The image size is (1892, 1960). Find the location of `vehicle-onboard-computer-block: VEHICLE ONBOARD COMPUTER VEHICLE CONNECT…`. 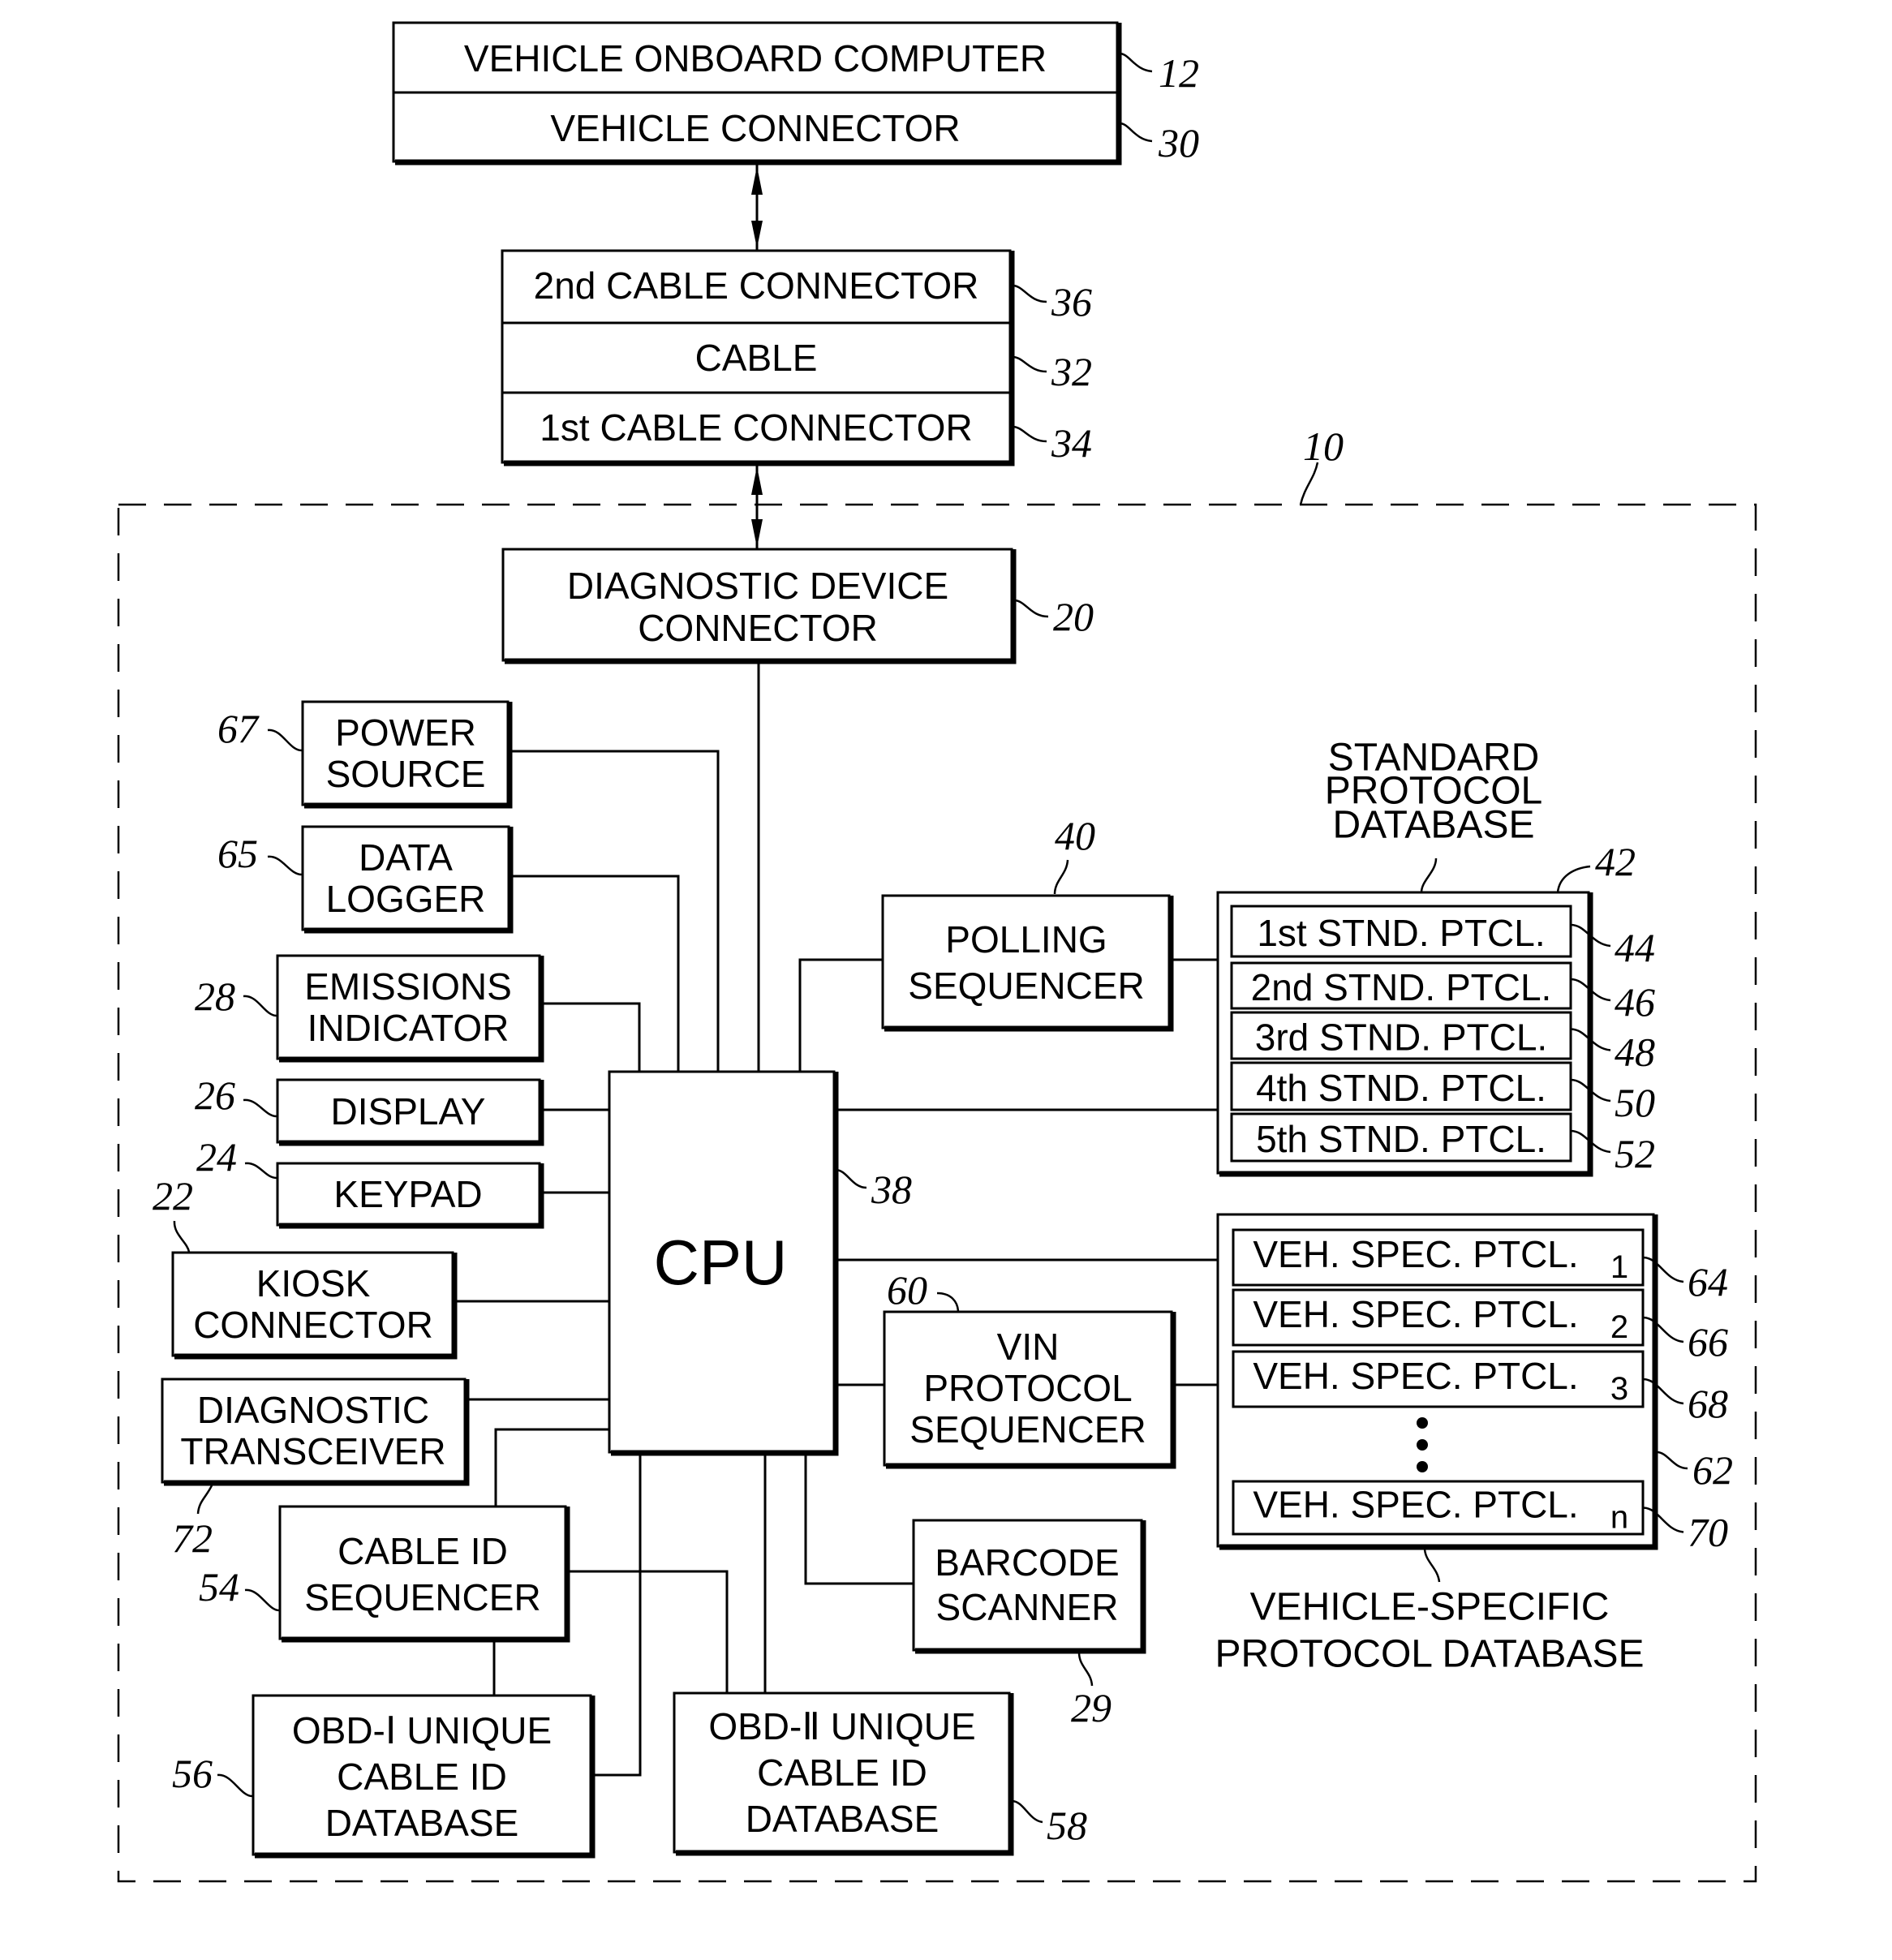

vehicle-onboard-computer-block: VEHICLE ONBOARD COMPUTER VEHICLE CONNECT… is located at coordinates (757, 93).